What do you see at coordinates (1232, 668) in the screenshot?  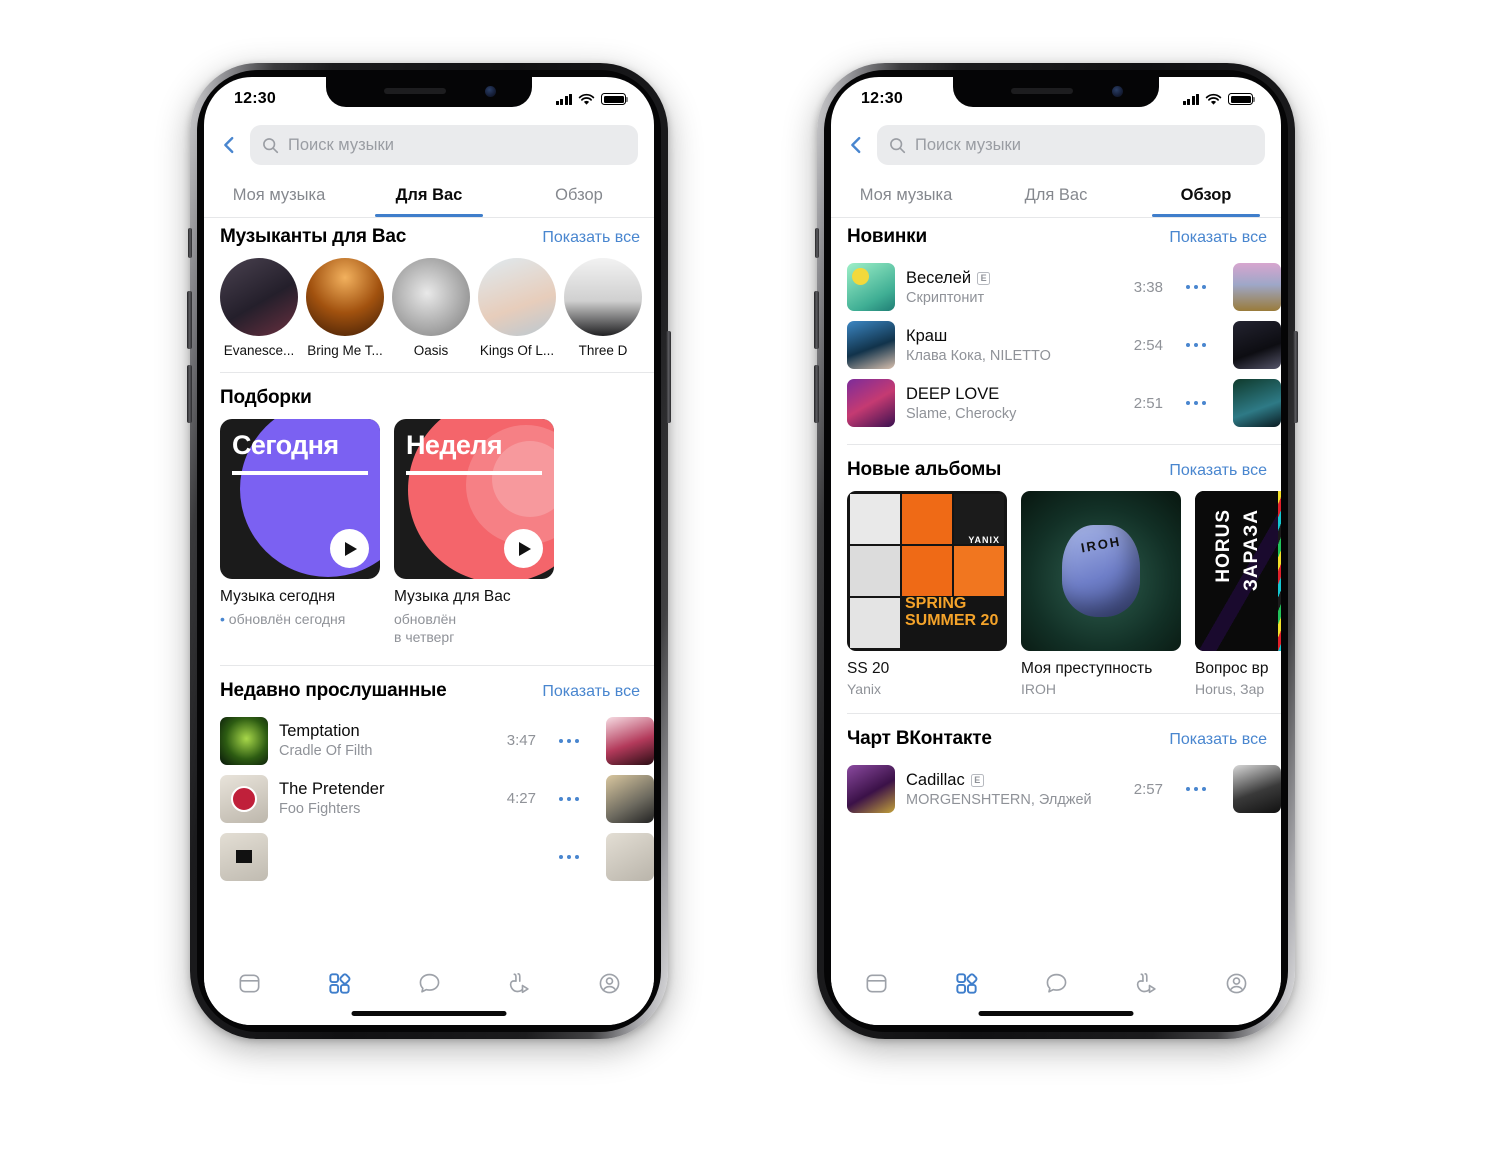 I see `album-name: Вопрос вр` at bounding box center [1232, 668].